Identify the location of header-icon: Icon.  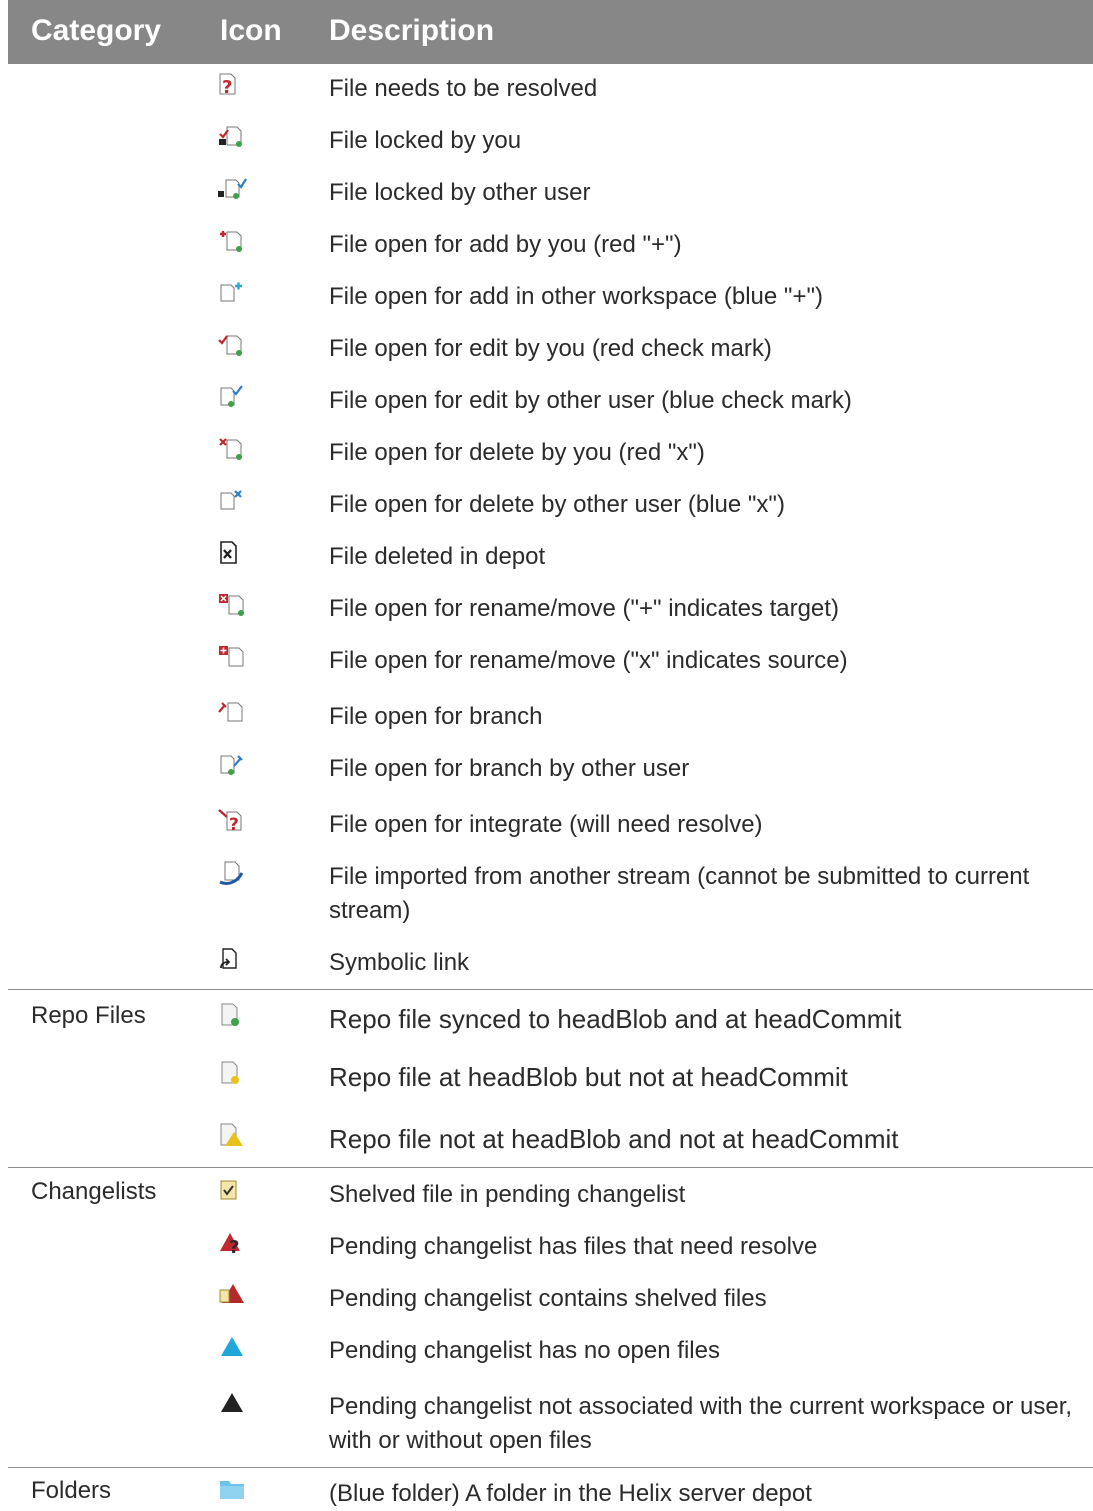
(251, 30).